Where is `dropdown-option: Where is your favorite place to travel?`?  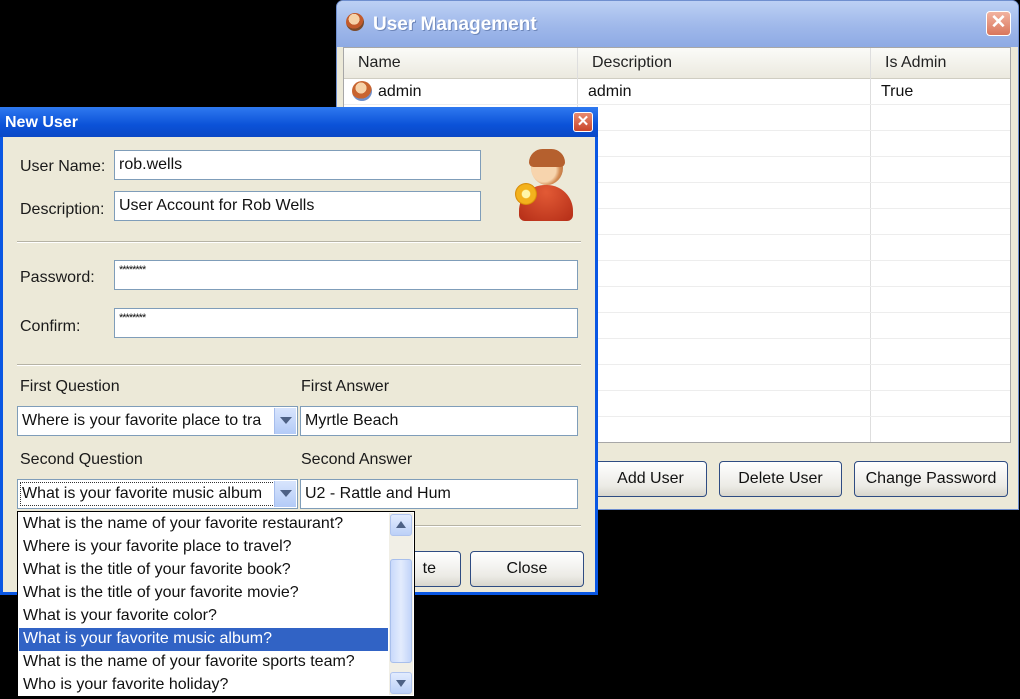
dropdown-option: Where is your favorite place to travel? is located at coordinates (203, 547).